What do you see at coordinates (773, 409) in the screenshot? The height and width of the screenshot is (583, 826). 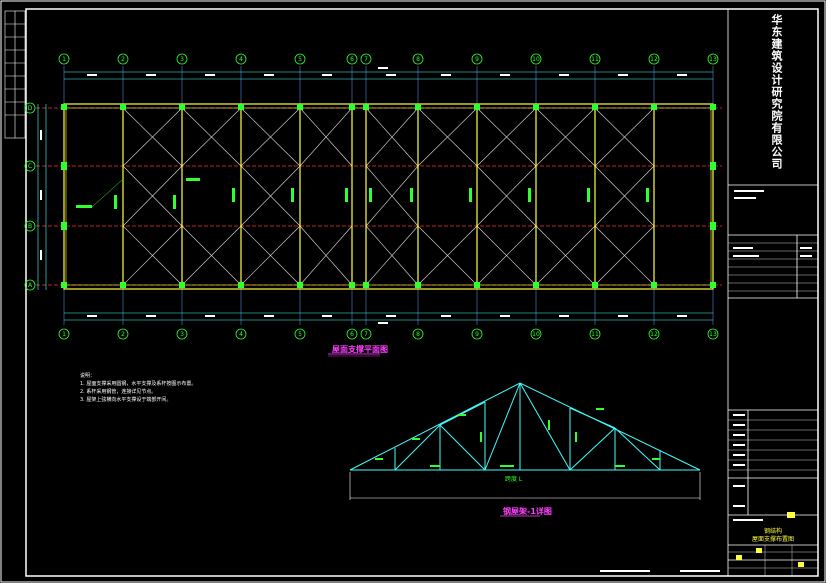 I see `title-block-grid` at bounding box center [773, 409].